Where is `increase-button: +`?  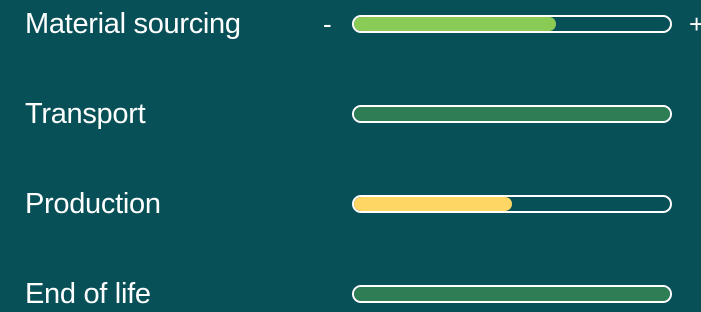
increase-button: + is located at coordinates (695, 24).